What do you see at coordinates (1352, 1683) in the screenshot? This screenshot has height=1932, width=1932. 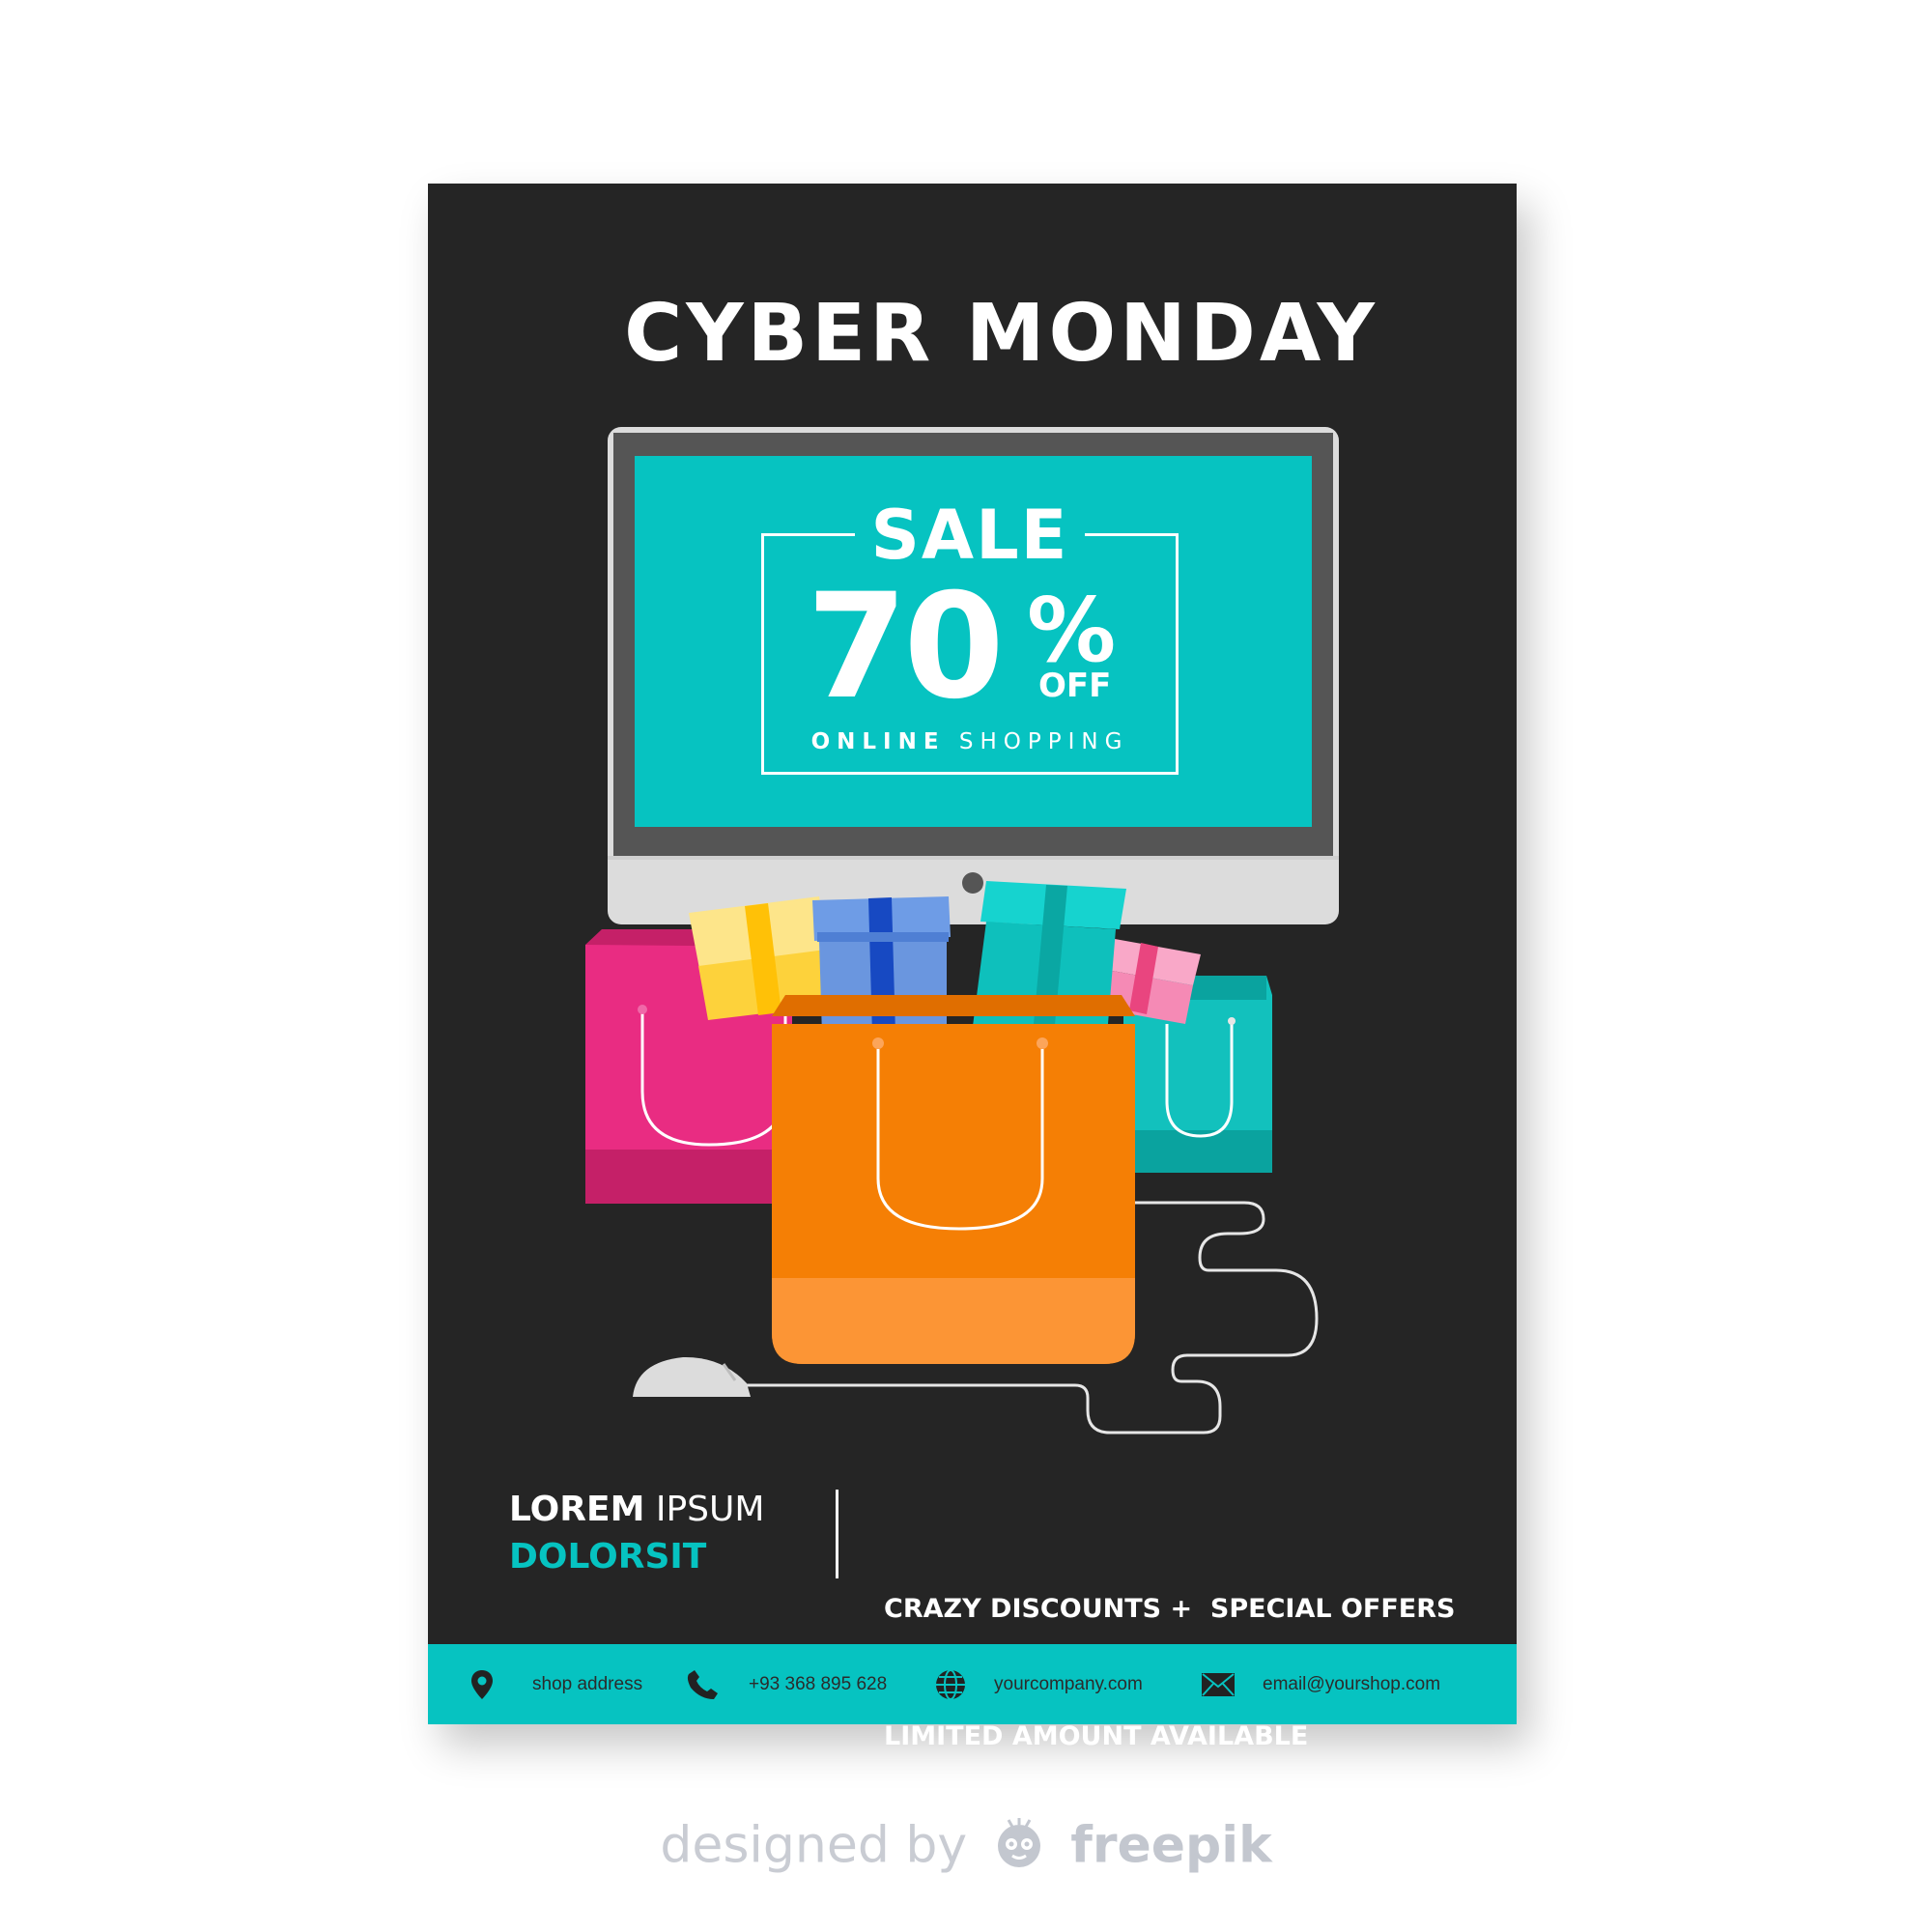 I see `email-text: email@yourshop.com` at bounding box center [1352, 1683].